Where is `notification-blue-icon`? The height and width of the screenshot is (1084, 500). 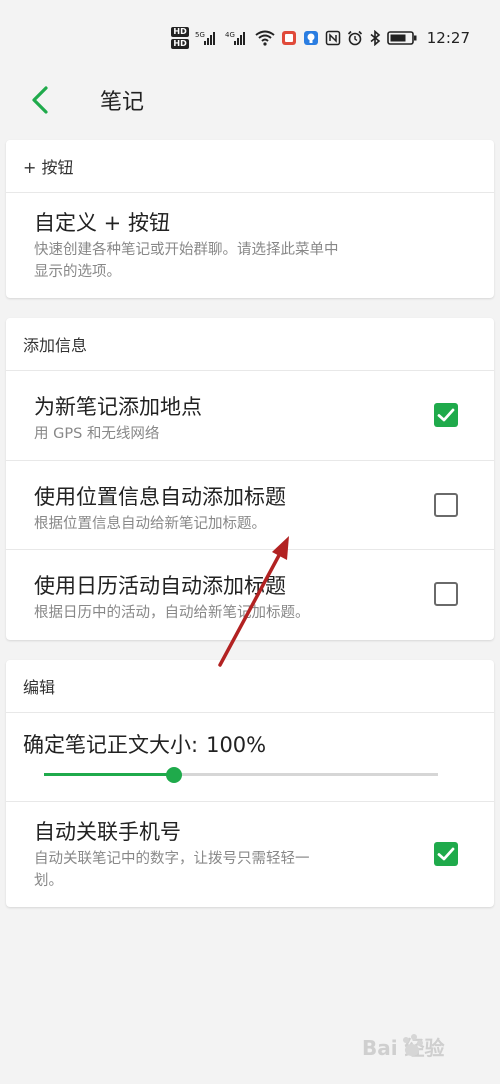 notification-blue-icon is located at coordinates (311, 38).